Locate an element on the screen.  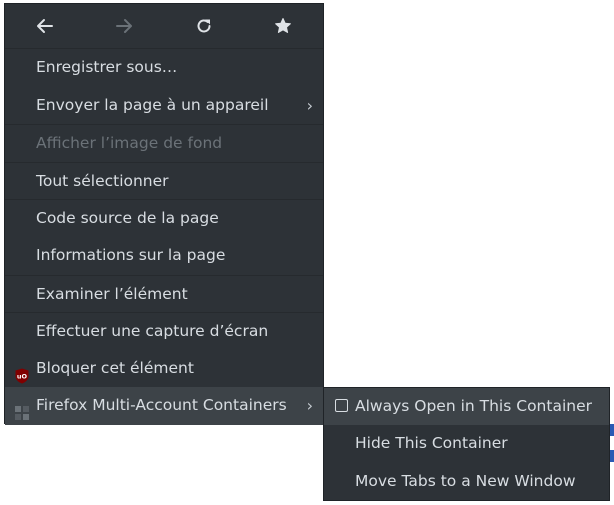
arrow-left-icon is located at coordinates (44, 26).